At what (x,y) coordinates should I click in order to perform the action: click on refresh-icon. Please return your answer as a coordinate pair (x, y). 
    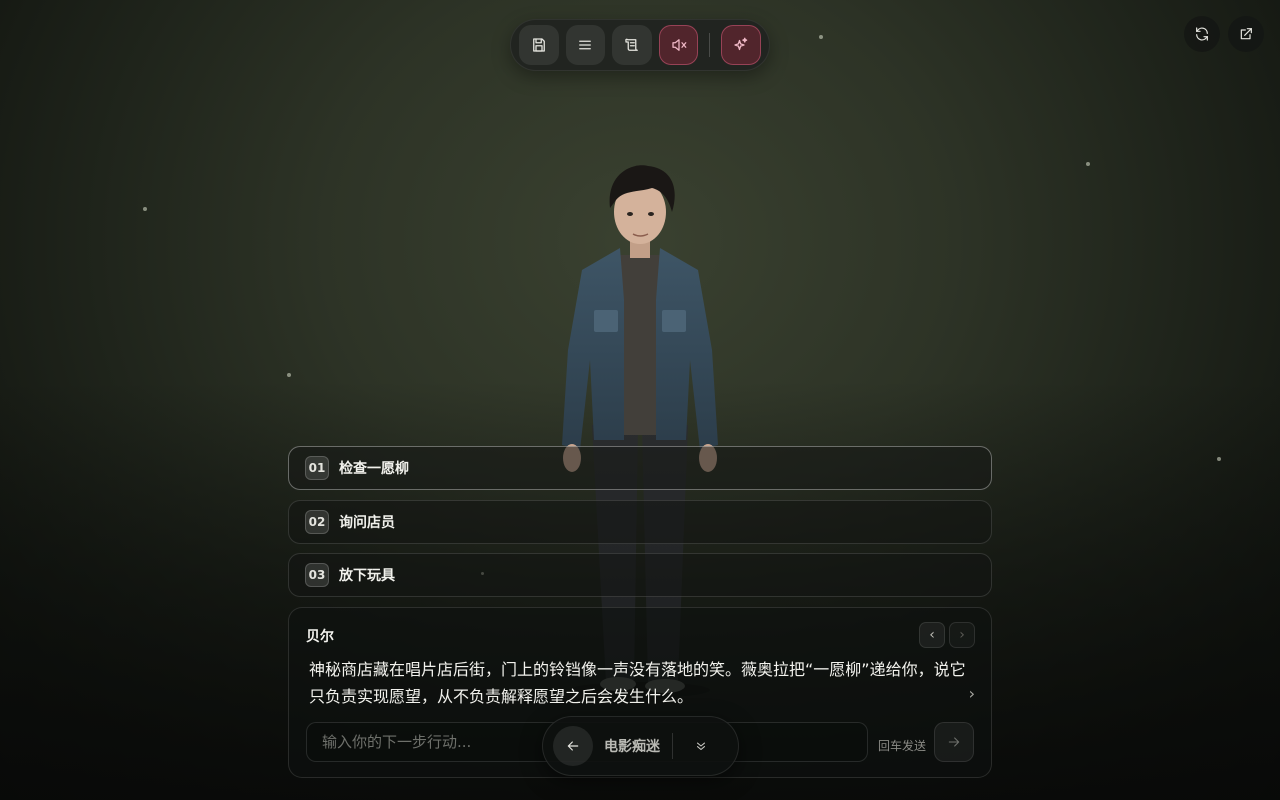
    Looking at the image, I should click on (1202, 34).